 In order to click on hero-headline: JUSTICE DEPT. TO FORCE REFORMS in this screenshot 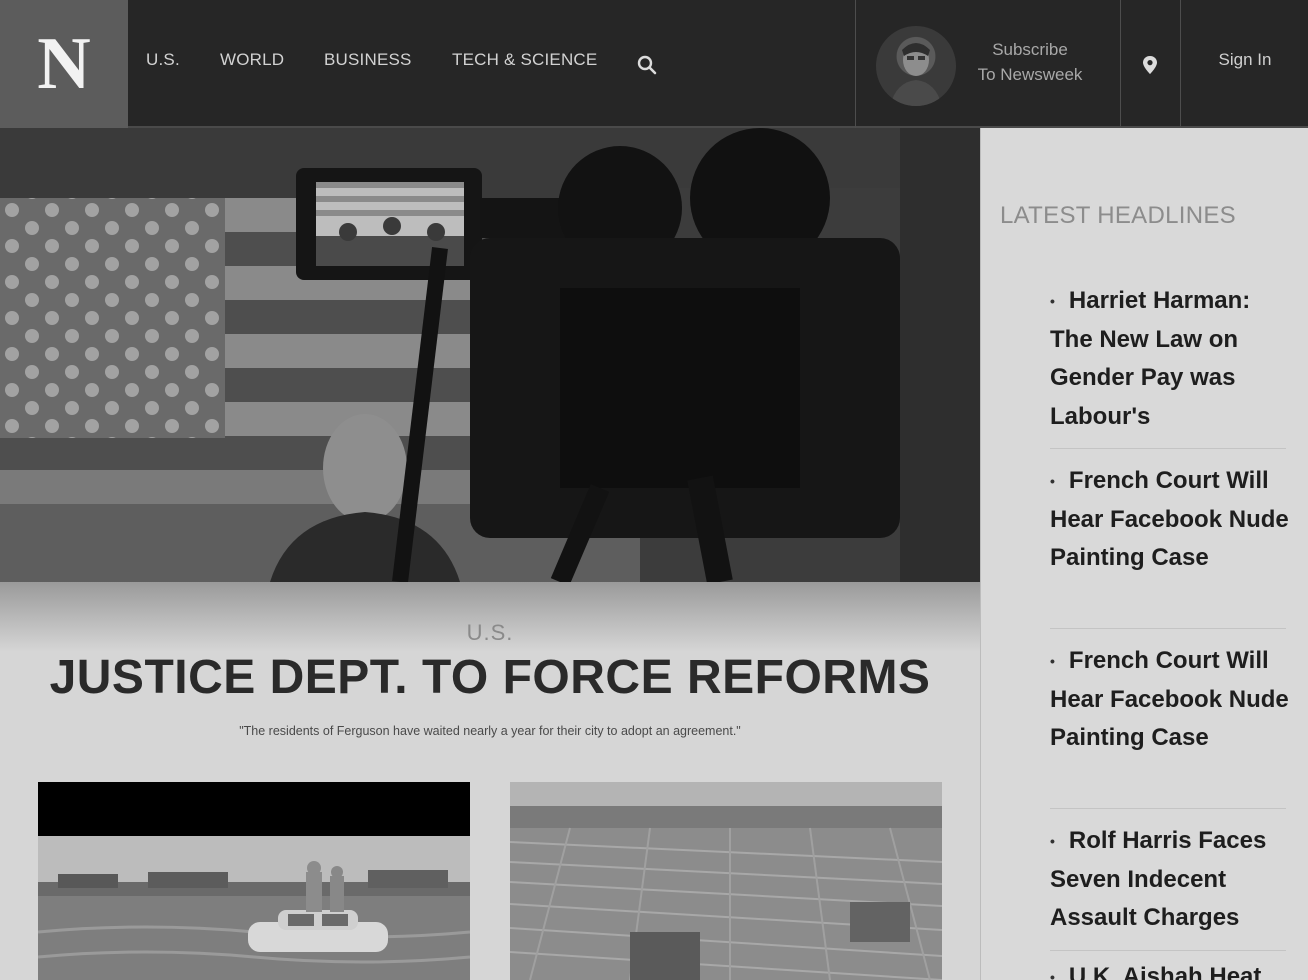, I will do `click(490, 677)`.